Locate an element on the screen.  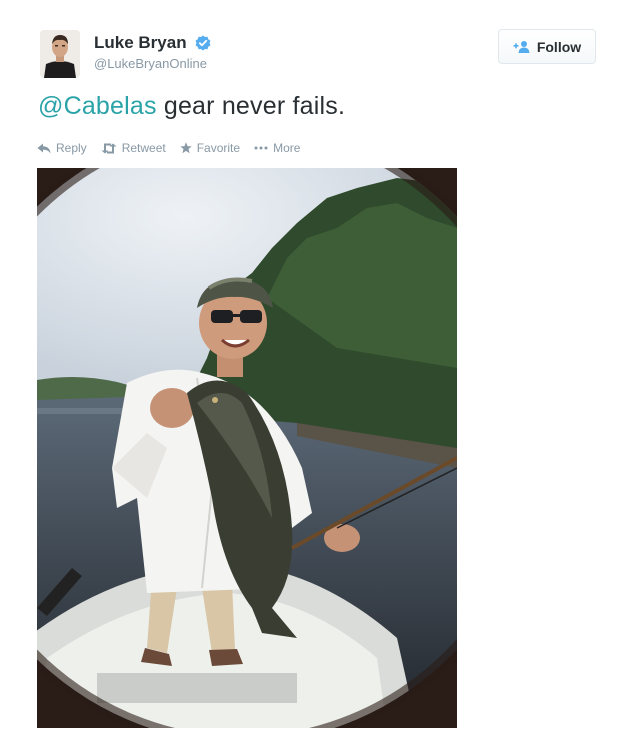
tweet-body: gear never fails. is located at coordinates (251, 106).